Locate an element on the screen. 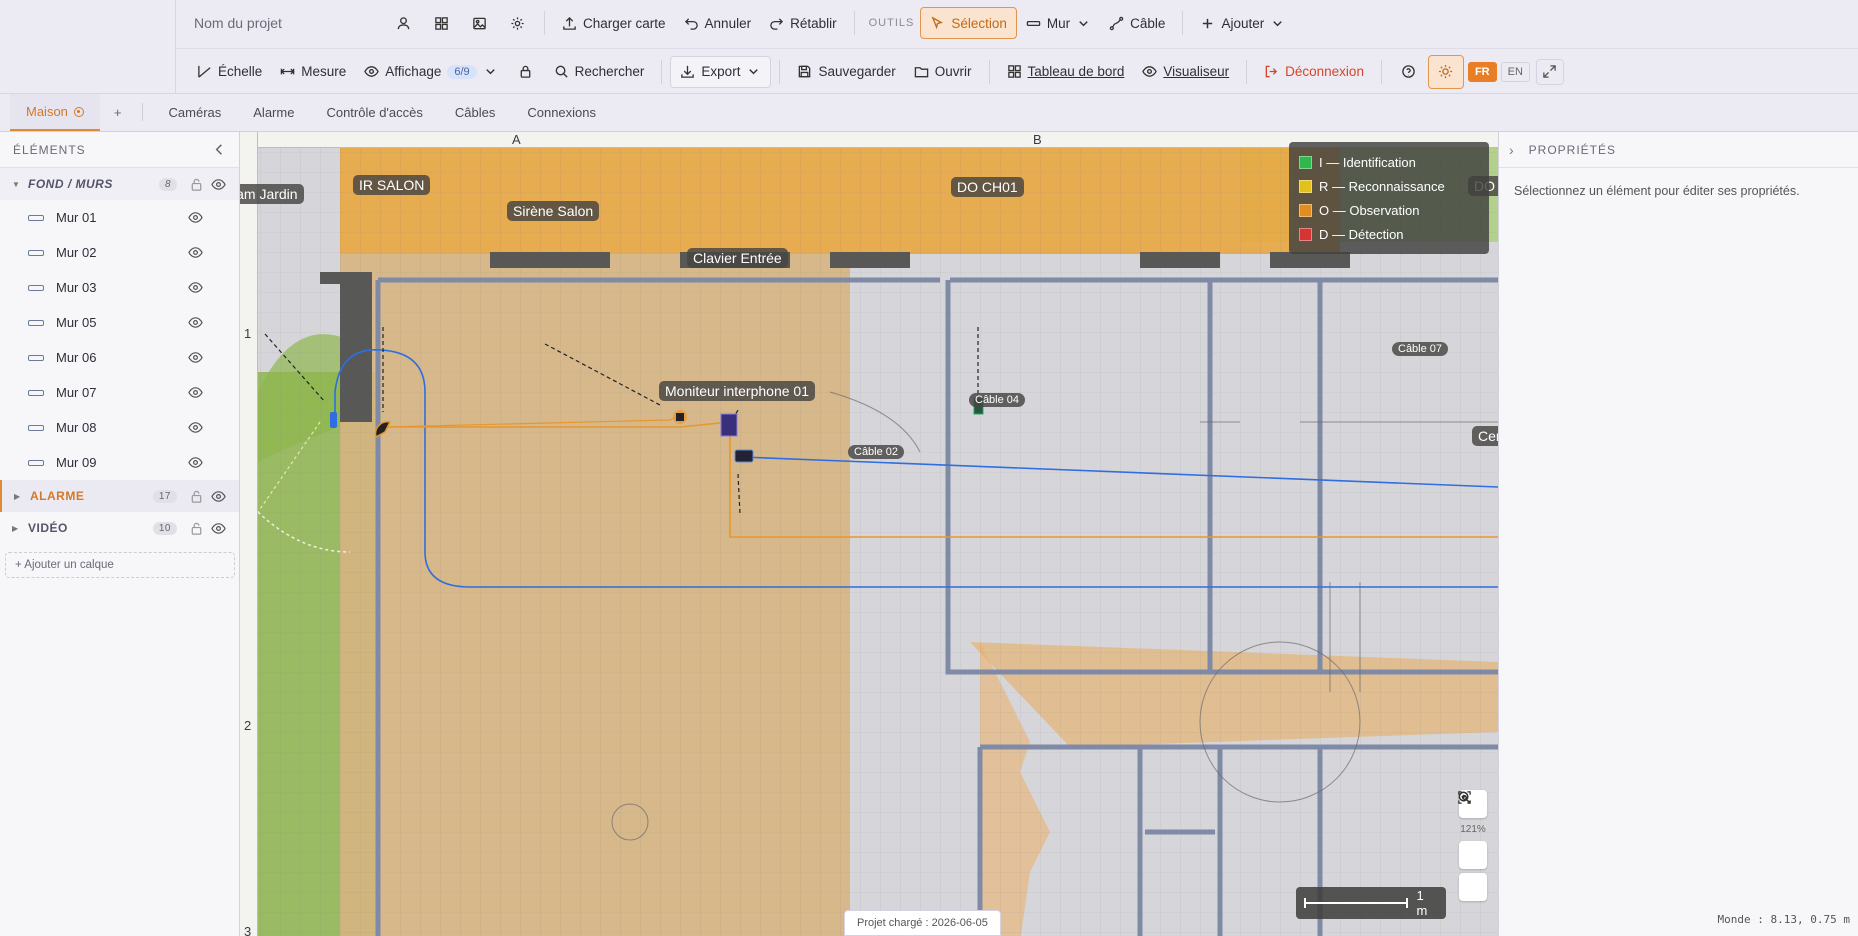  display-button: Affichage 6/9 is located at coordinates (430, 72).